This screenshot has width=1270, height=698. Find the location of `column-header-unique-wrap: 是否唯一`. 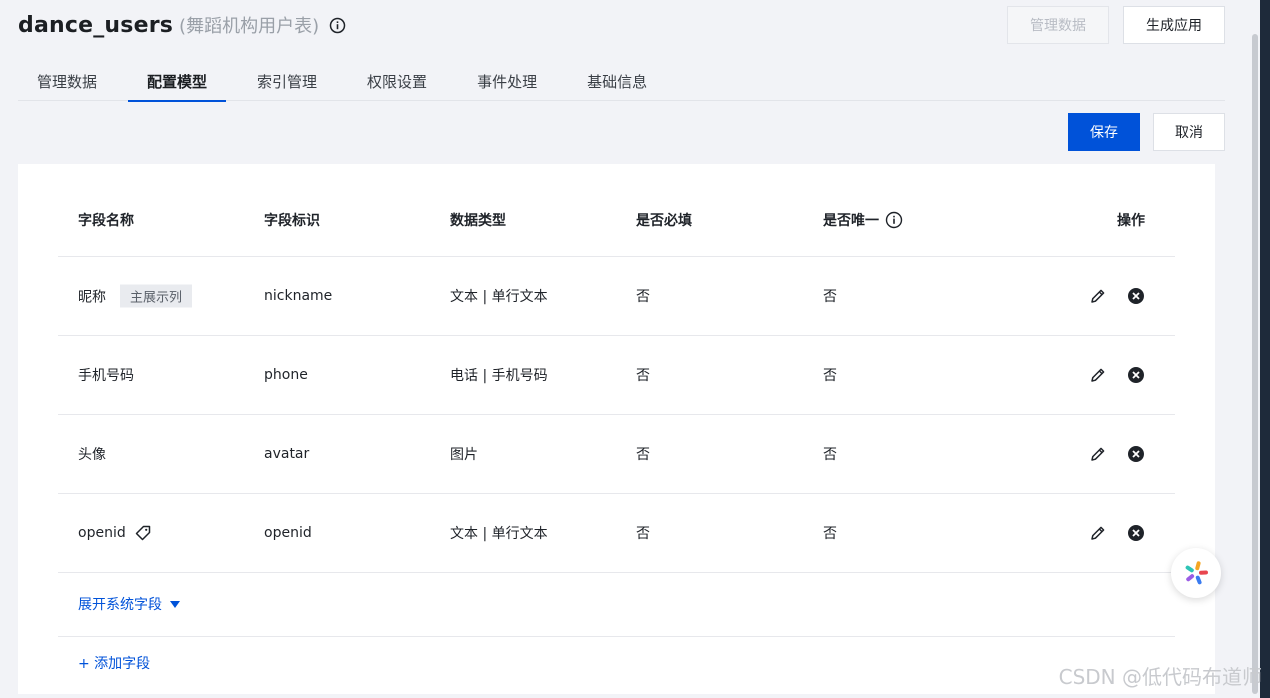

column-header-unique-wrap: 是否唯一 is located at coordinates (863, 220).